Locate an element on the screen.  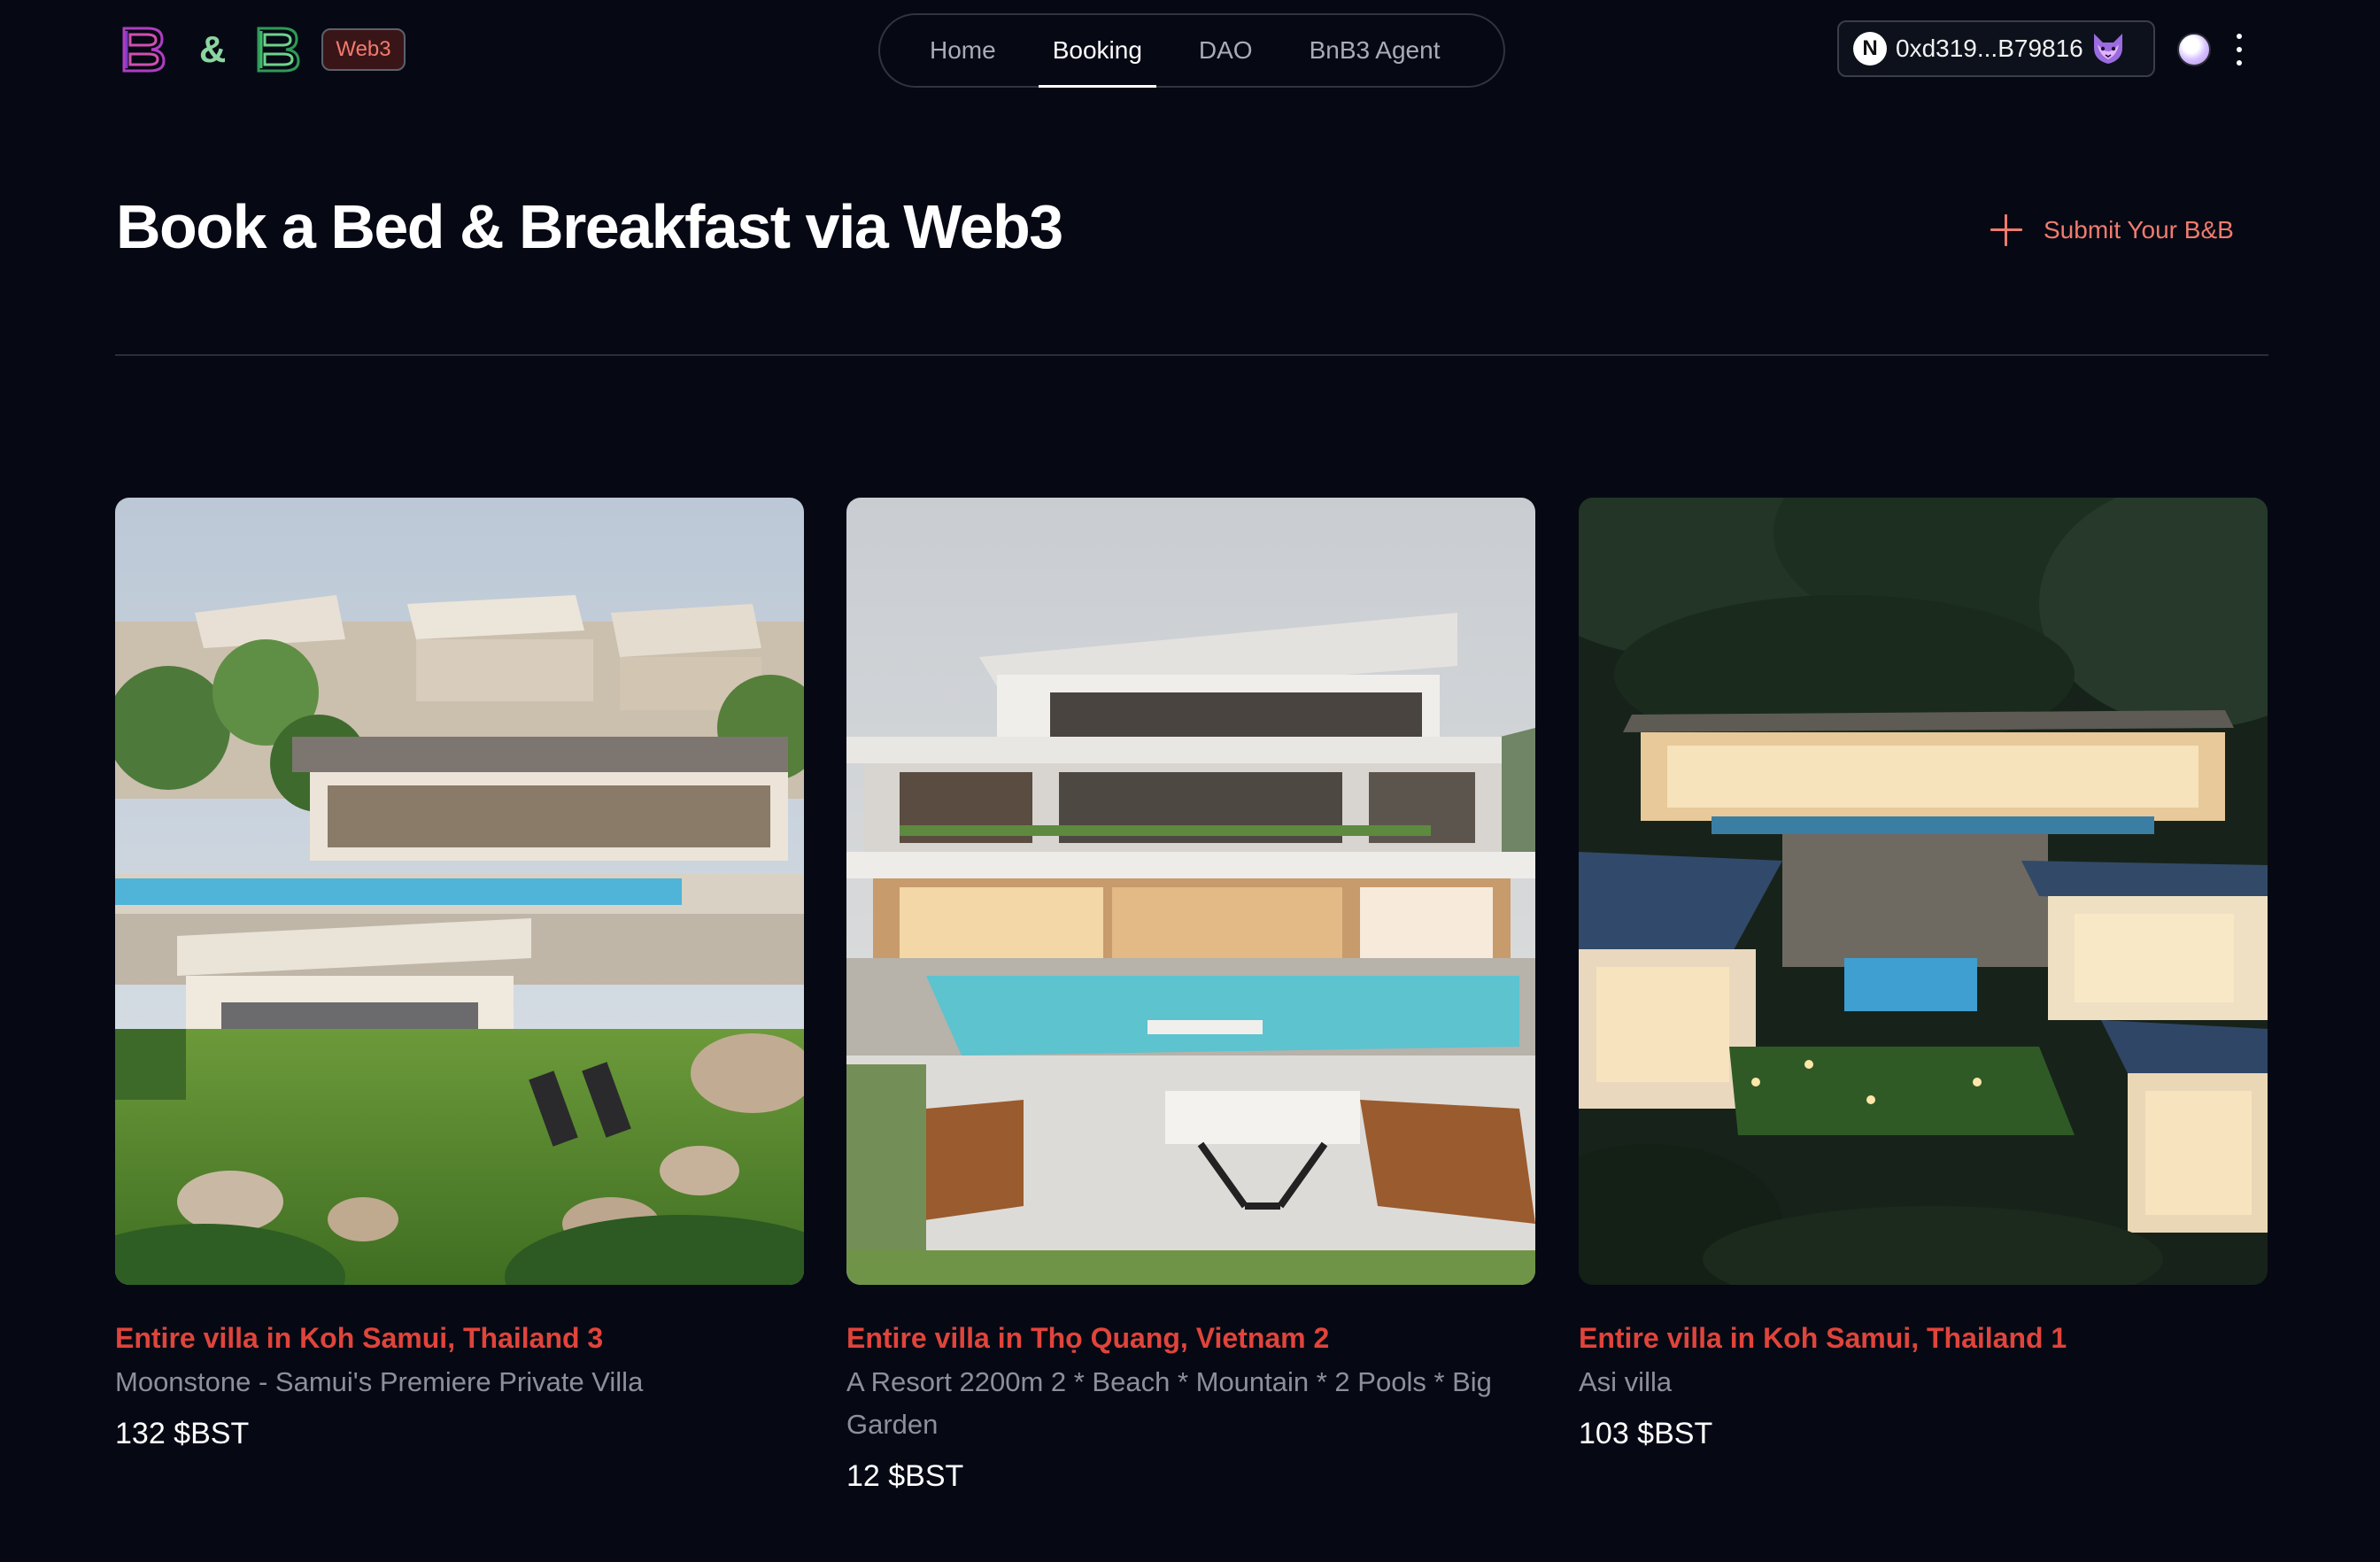
page-title: Book a Bed & Breakfast via Web3 is located at coordinates (589, 226).